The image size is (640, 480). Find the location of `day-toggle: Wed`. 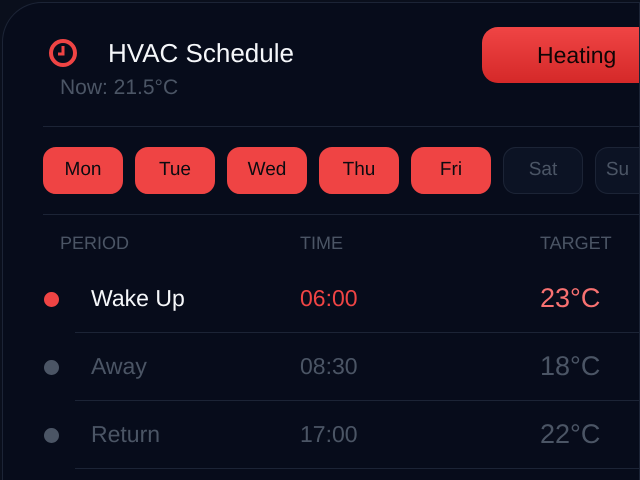

day-toggle: Wed is located at coordinates (267, 170).